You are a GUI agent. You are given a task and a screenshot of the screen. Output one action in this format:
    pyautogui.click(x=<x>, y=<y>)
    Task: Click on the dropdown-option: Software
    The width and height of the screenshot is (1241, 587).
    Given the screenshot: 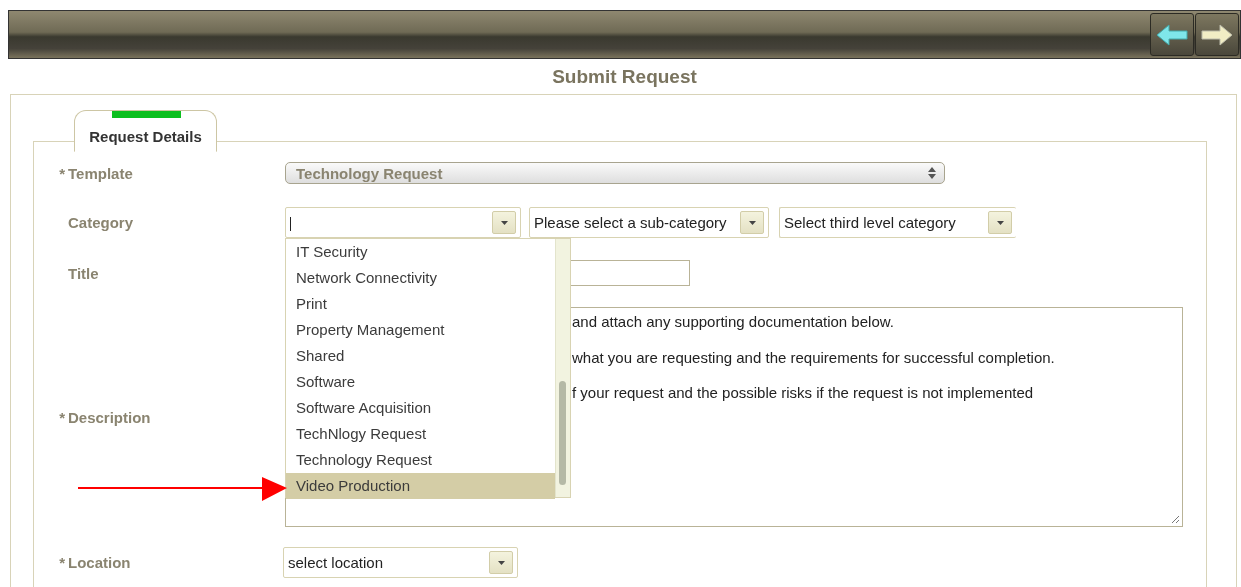 What is the action you would take?
    pyautogui.click(x=420, y=382)
    